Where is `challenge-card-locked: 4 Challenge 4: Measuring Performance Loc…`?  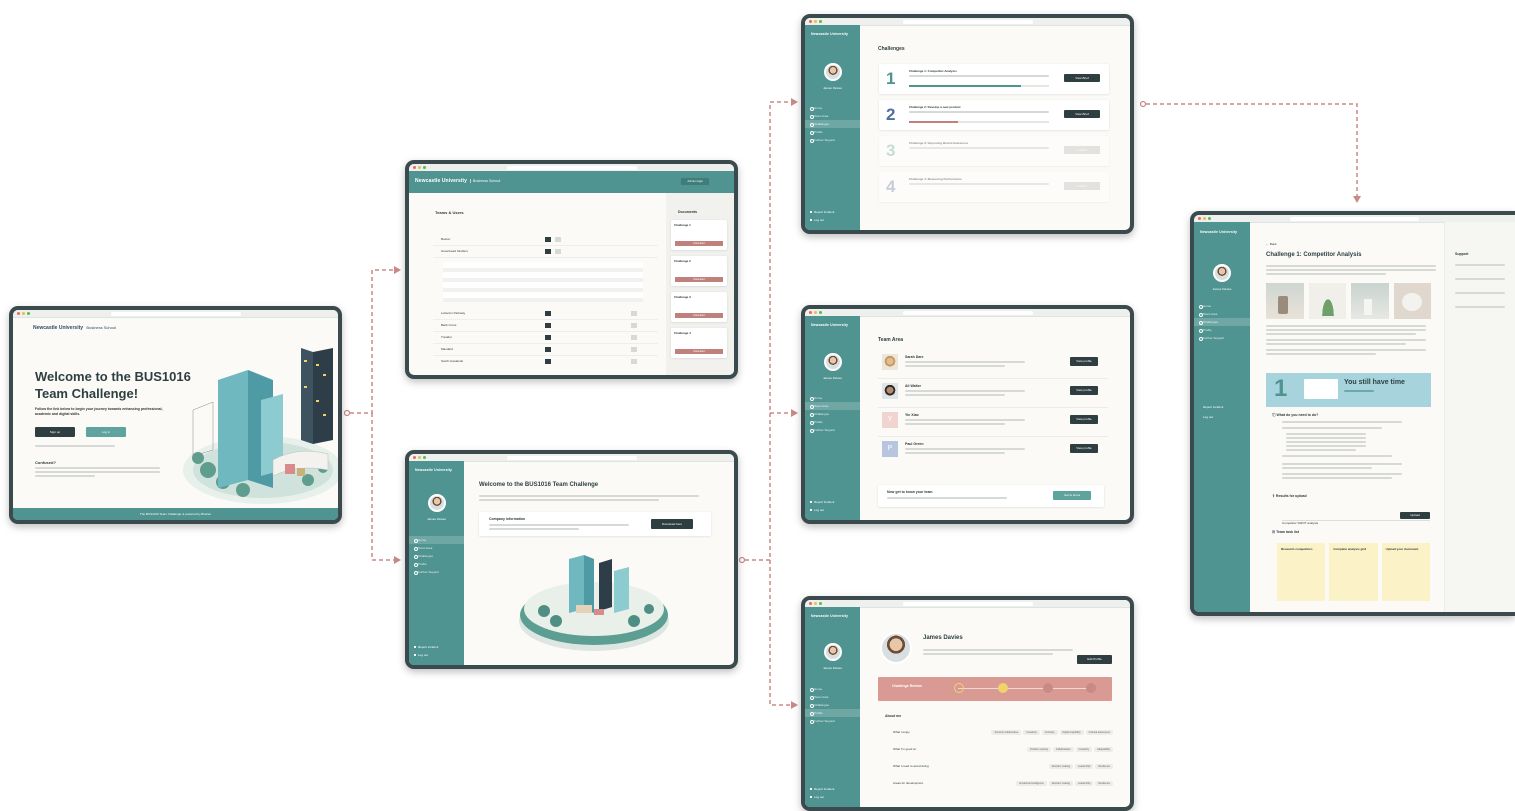
challenge-card-locked: 4 Challenge 4: Measuring Performance Loc… is located at coordinates (994, 187).